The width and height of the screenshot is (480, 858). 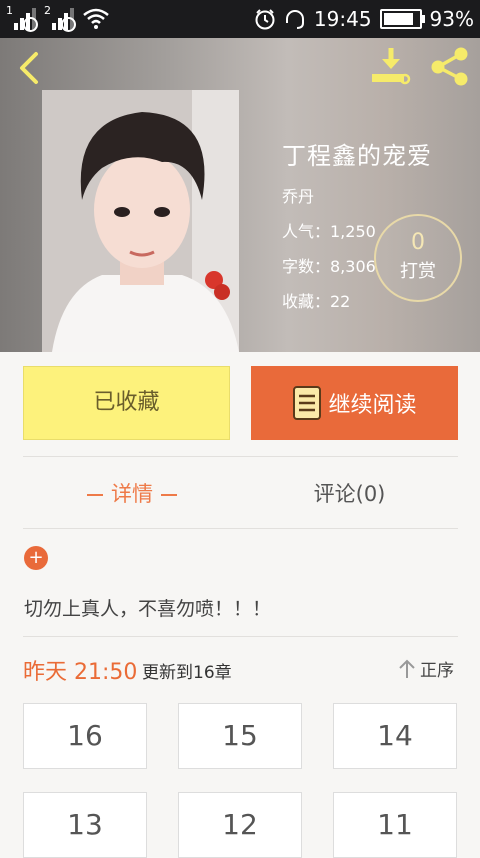 What do you see at coordinates (80, 672) in the screenshot?
I see `update-time: 昨天 21:50` at bounding box center [80, 672].